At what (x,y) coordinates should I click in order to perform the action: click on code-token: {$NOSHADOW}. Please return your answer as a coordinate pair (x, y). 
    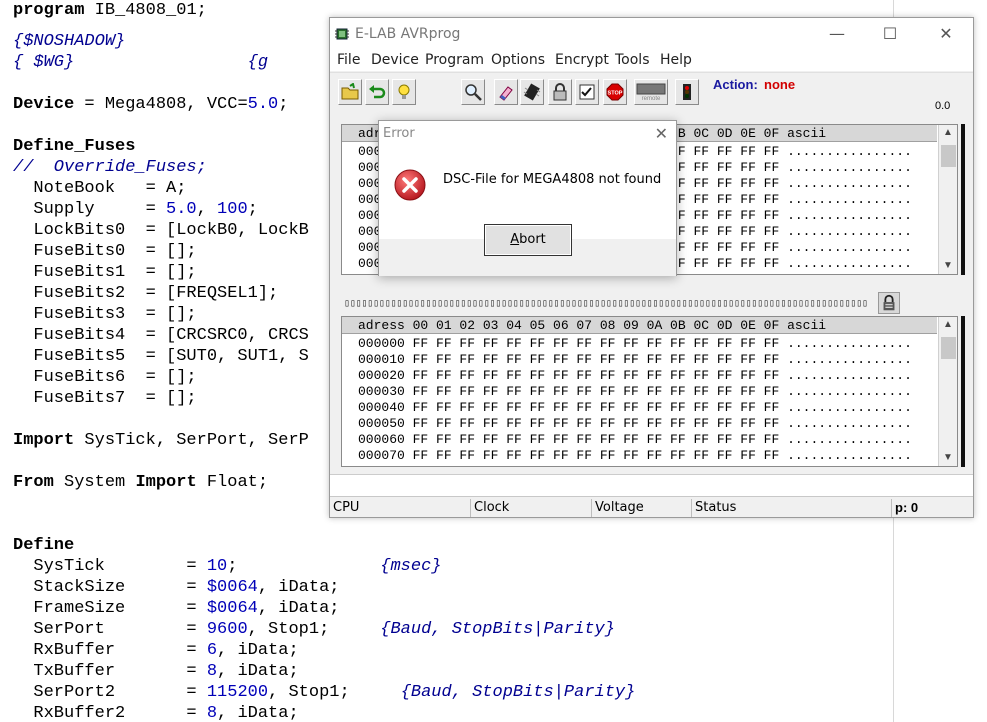
    Looking at the image, I should click on (69, 41).